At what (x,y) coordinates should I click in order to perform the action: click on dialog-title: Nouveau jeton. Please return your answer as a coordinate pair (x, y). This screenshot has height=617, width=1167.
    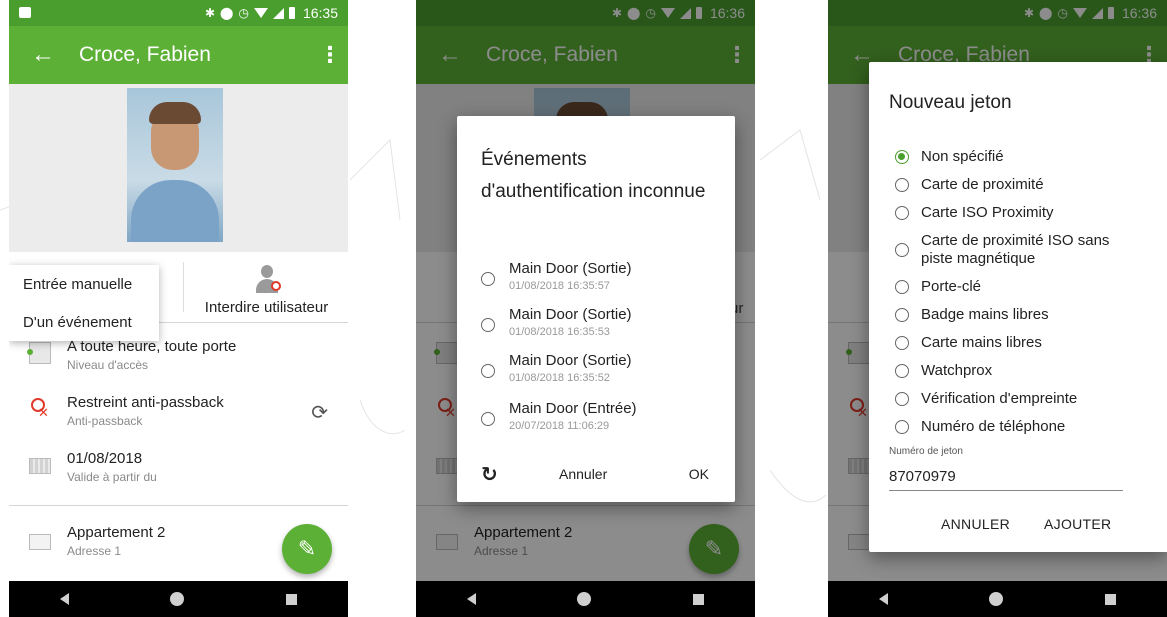
    Looking at the image, I should click on (950, 102).